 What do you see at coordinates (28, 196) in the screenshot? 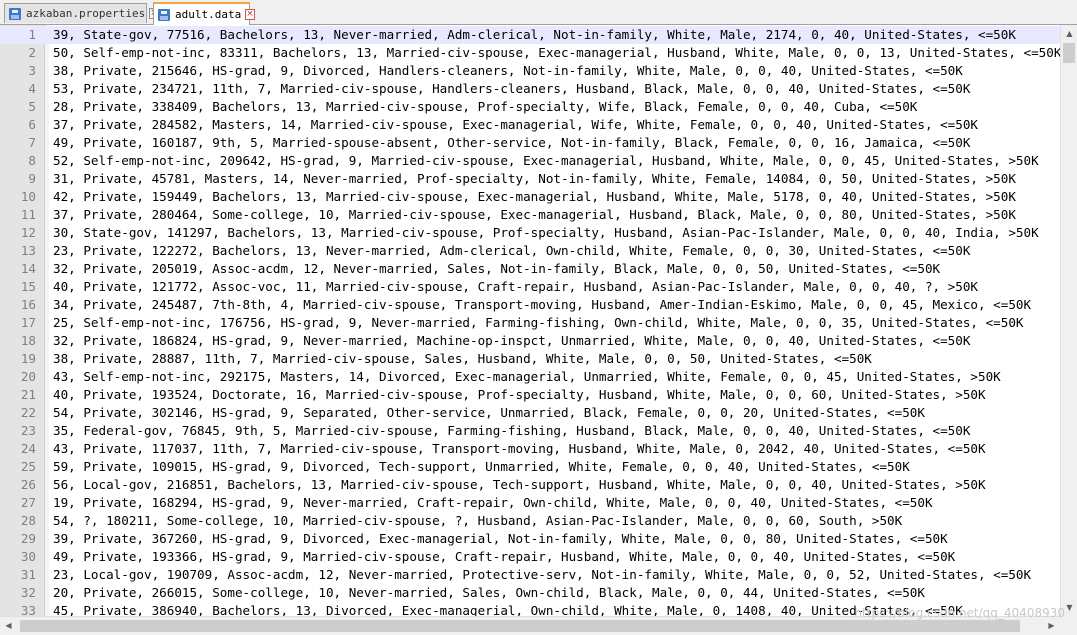
I see `line-number: 10` at bounding box center [28, 196].